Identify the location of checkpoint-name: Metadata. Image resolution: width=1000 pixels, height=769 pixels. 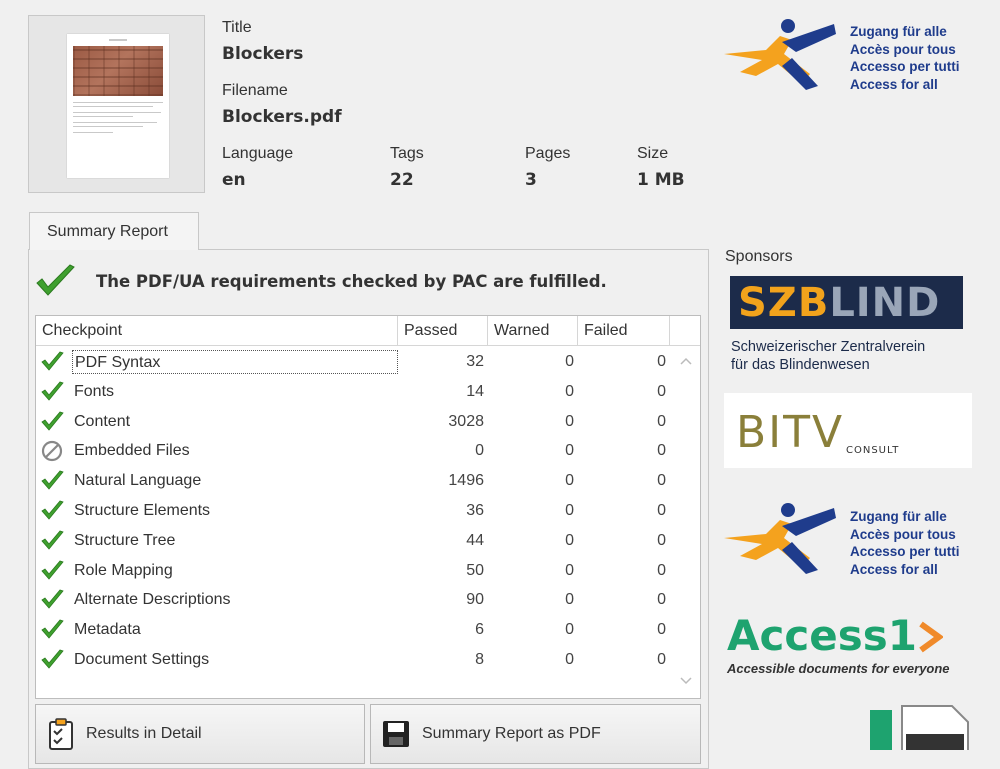
(107, 630).